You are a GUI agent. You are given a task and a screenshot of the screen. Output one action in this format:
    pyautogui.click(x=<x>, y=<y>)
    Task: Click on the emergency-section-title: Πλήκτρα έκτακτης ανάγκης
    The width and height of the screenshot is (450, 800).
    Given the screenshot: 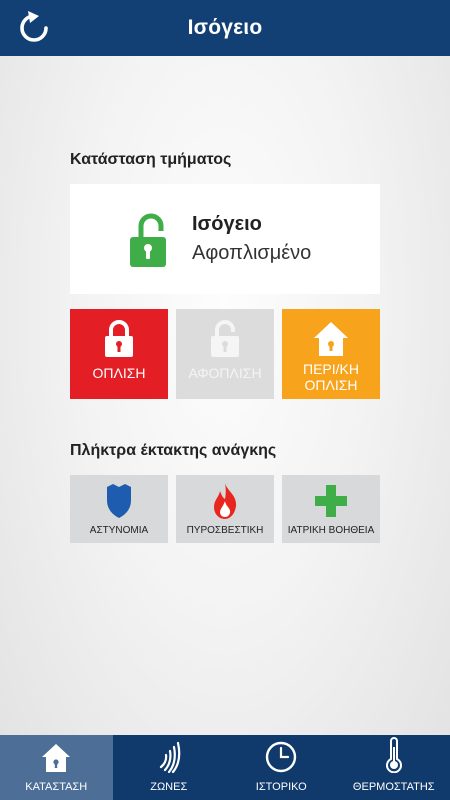 What is the action you would take?
    pyautogui.click(x=173, y=450)
    